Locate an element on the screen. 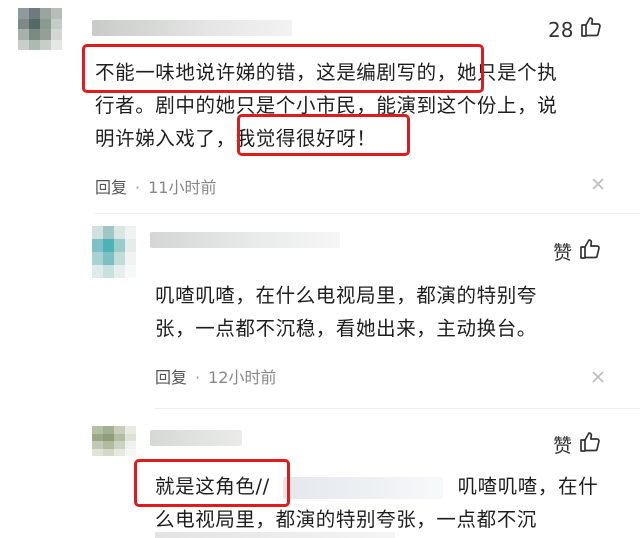 The height and width of the screenshot is (538, 640). timestamp: 12小时前 is located at coordinates (242, 377).